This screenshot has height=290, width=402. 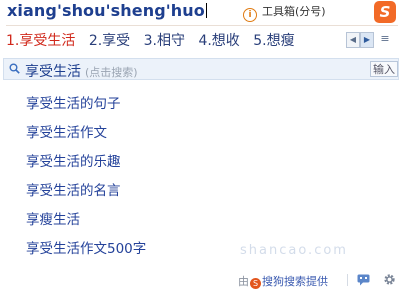 What do you see at coordinates (250, 15) in the screenshot?
I see `info-icon: i` at bounding box center [250, 15].